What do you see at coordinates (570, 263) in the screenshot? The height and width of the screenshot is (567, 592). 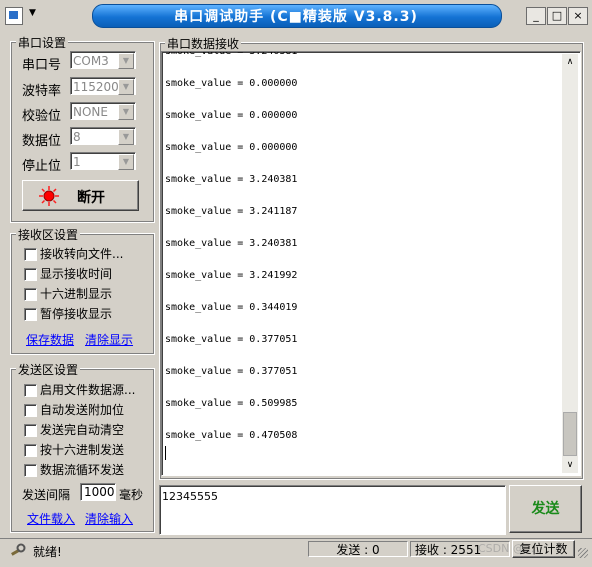 I see `vertical-scrollbar: ∧ ∨` at bounding box center [570, 263].